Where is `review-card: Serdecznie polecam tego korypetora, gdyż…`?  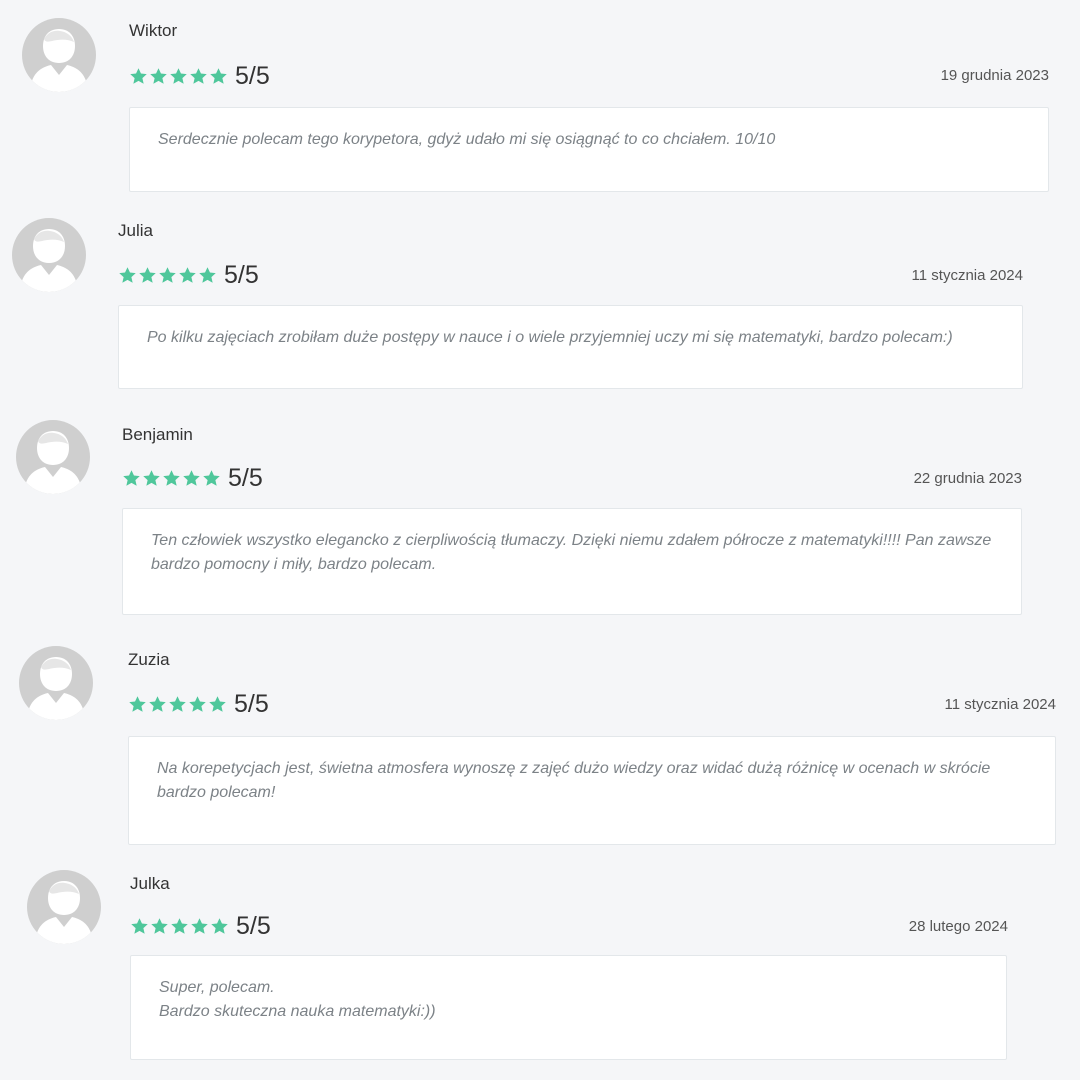
review-card: Serdecznie polecam tego korypetora, gdyż… is located at coordinates (589, 149).